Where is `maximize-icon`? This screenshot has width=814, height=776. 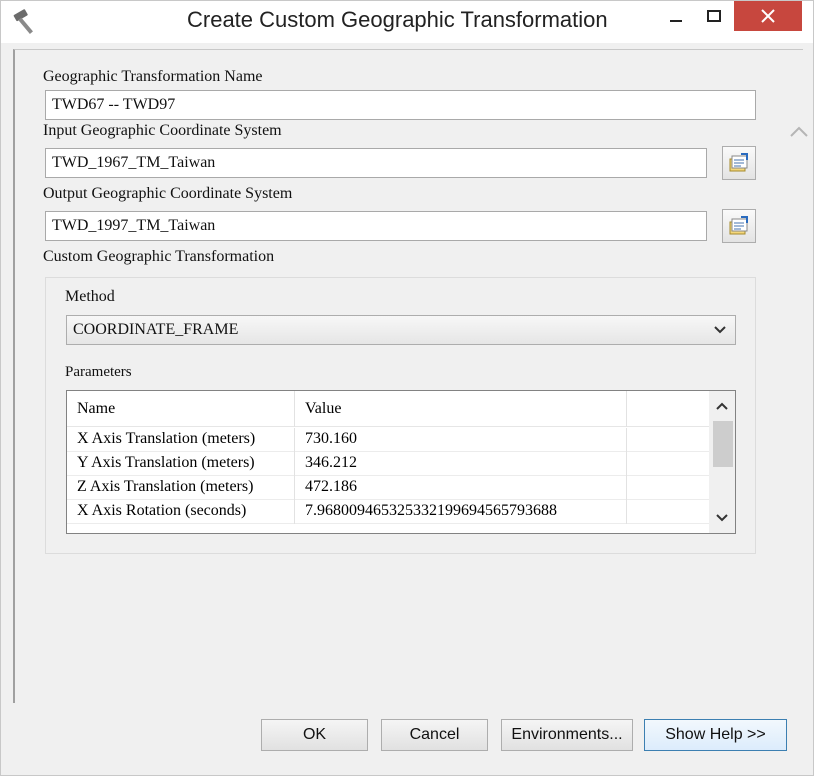
maximize-icon is located at coordinates (714, 16).